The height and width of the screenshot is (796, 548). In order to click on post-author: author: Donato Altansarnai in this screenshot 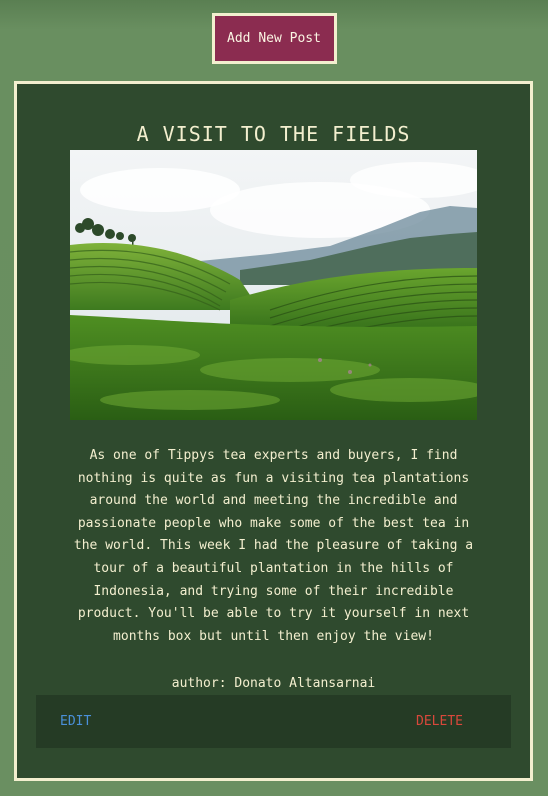, I will do `click(273, 683)`.